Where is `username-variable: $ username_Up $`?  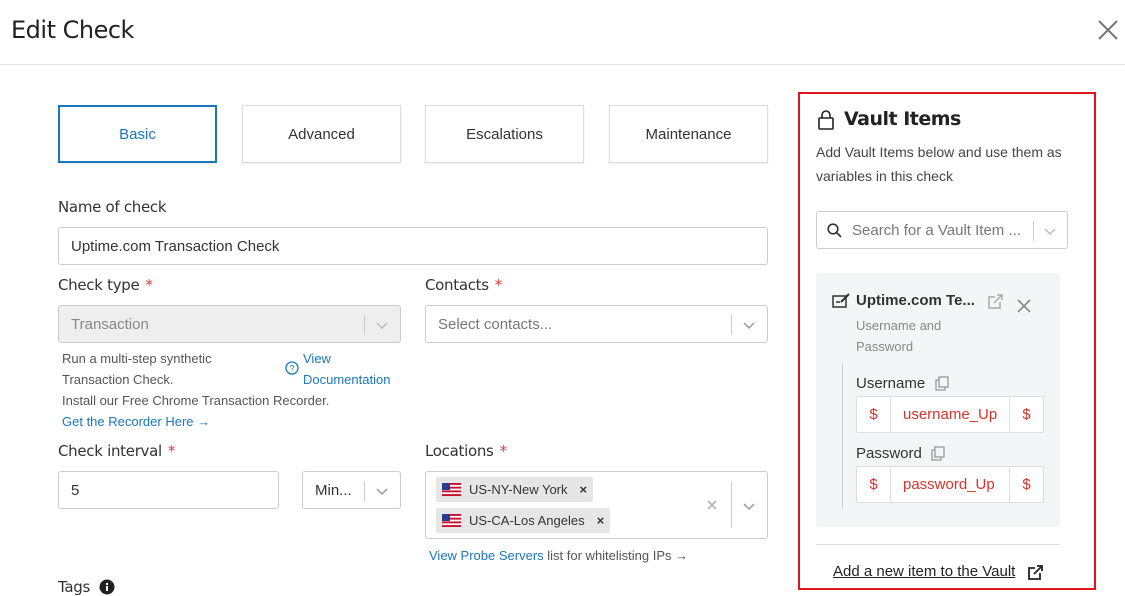
username-variable: $ username_Up $ is located at coordinates (950, 414).